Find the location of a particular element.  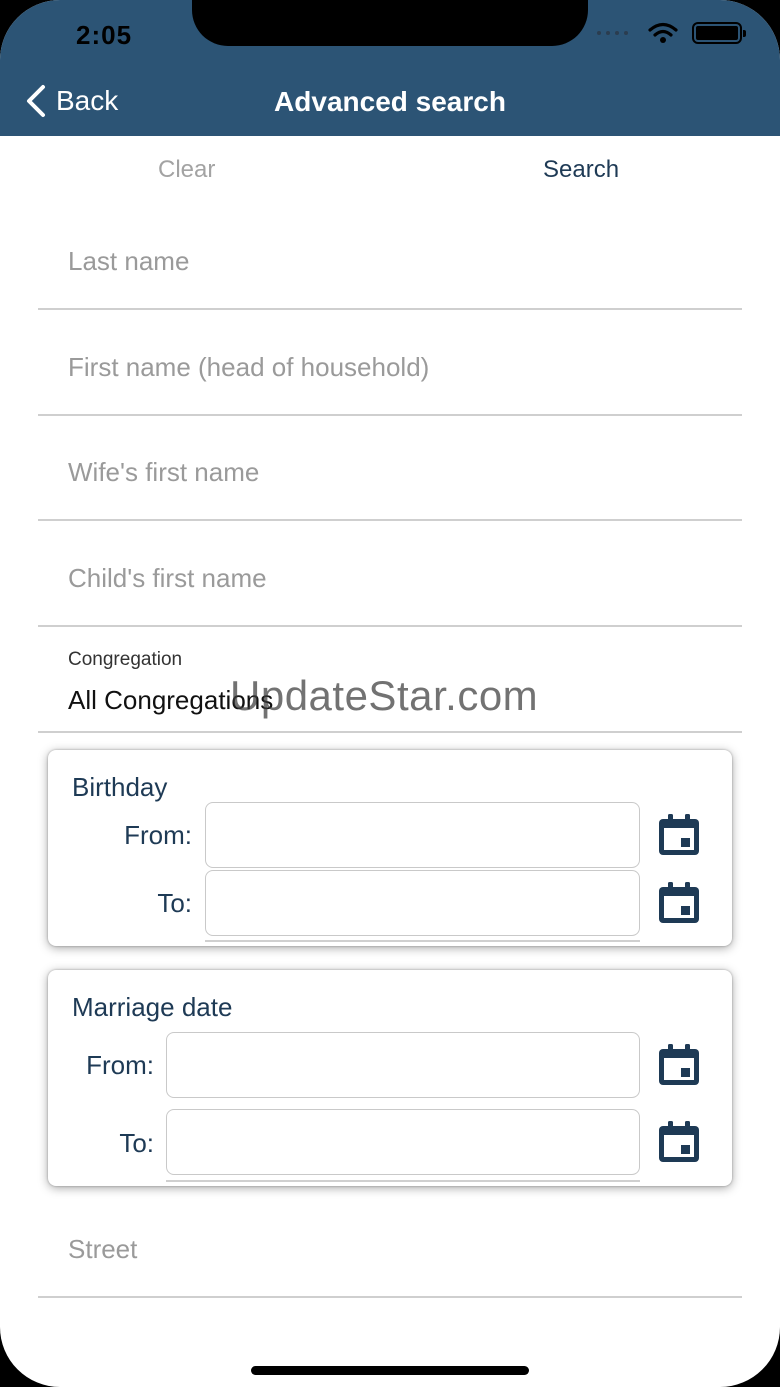

header-bar: 2:05 Back Advanced search is located at coordinates (390, 68).